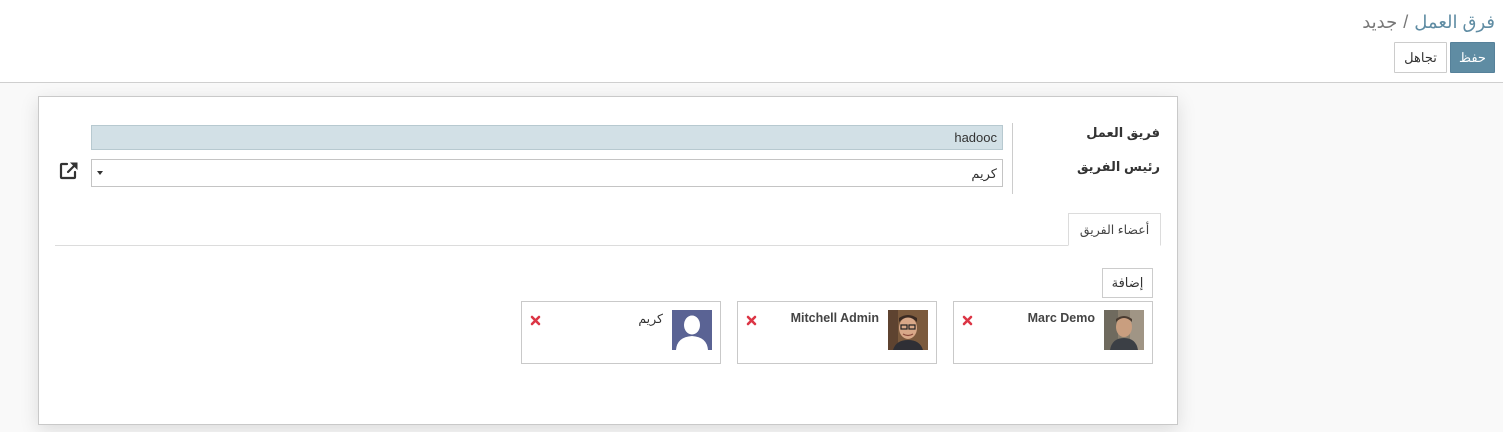 The image size is (1503, 432). Describe the element at coordinates (1061, 318) in the screenshot. I see `member-name: Marc Demo` at that location.